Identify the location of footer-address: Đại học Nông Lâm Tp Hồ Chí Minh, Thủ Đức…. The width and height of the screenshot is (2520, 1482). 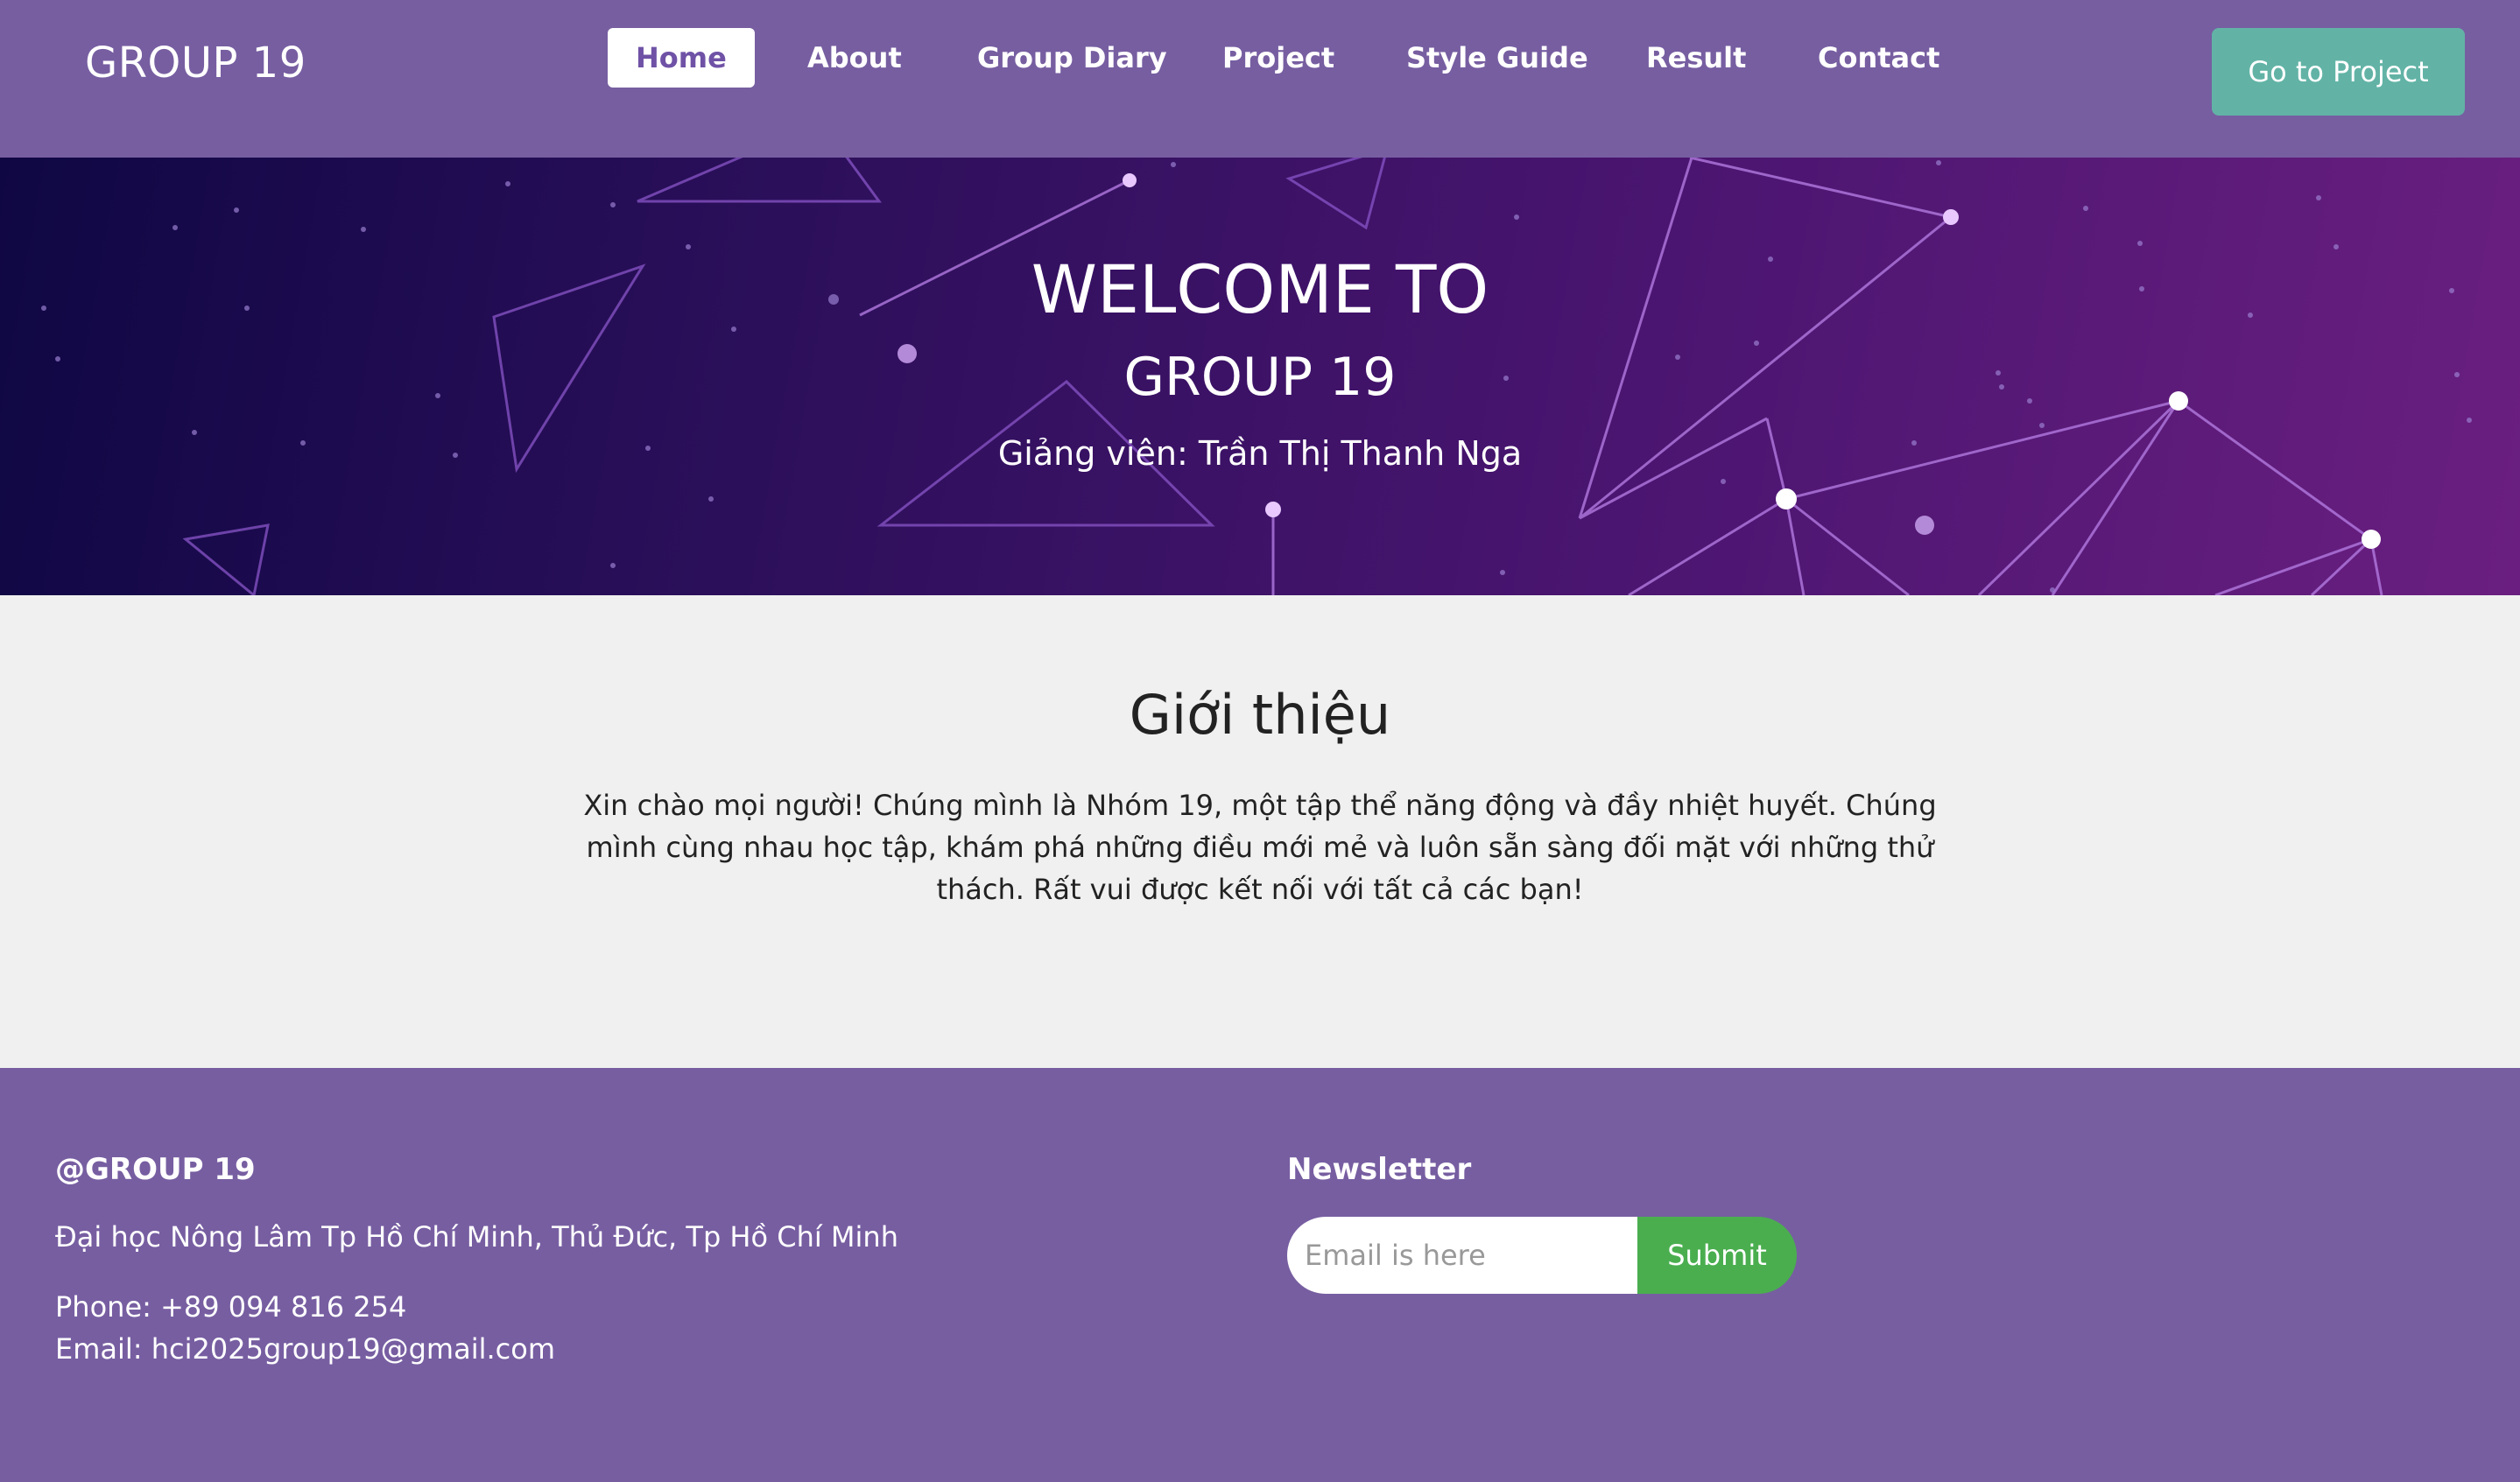
(476, 1237).